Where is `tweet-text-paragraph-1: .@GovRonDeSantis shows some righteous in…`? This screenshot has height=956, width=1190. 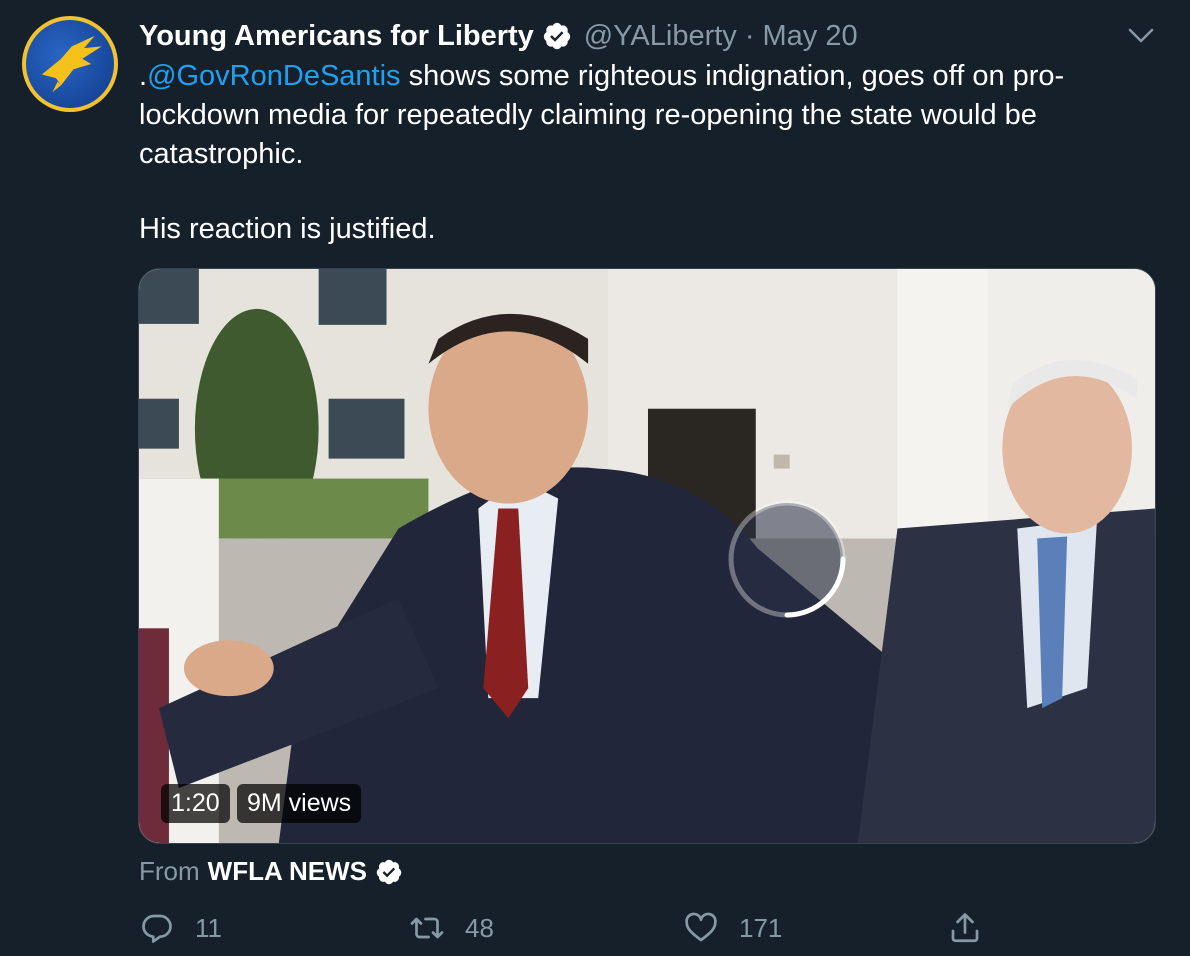 tweet-text-paragraph-1: .@GovRonDeSantis shows some righteous in… is located at coordinates (634, 115).